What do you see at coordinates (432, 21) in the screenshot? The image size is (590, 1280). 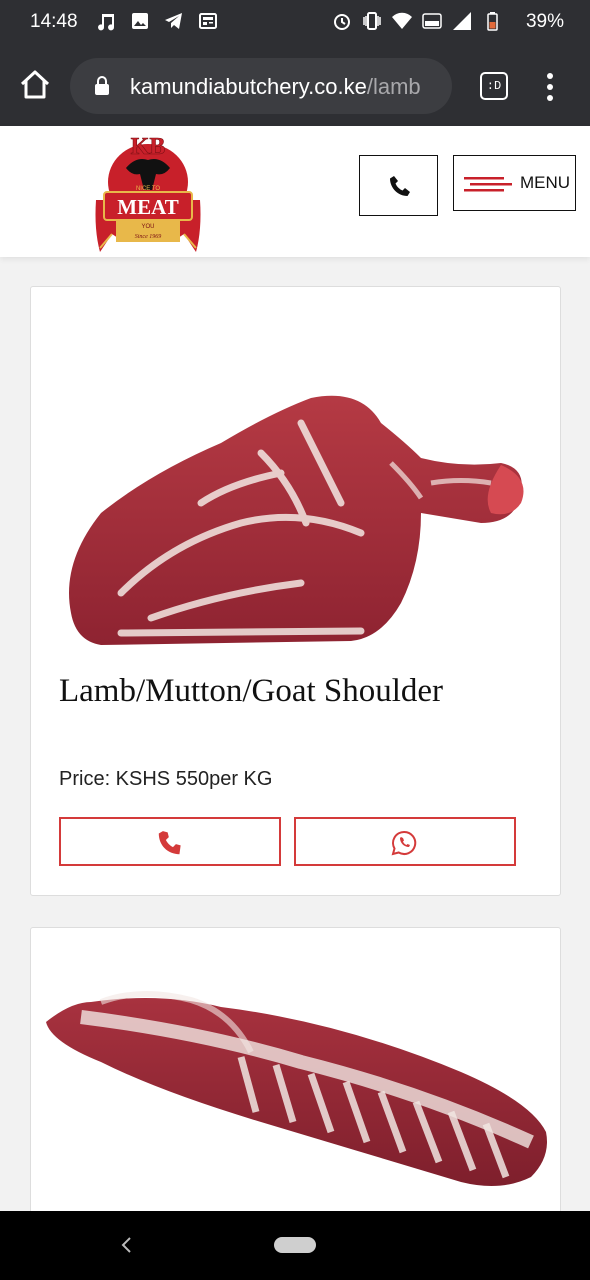 I see `volte-icon` at bounding box center [432, 21].